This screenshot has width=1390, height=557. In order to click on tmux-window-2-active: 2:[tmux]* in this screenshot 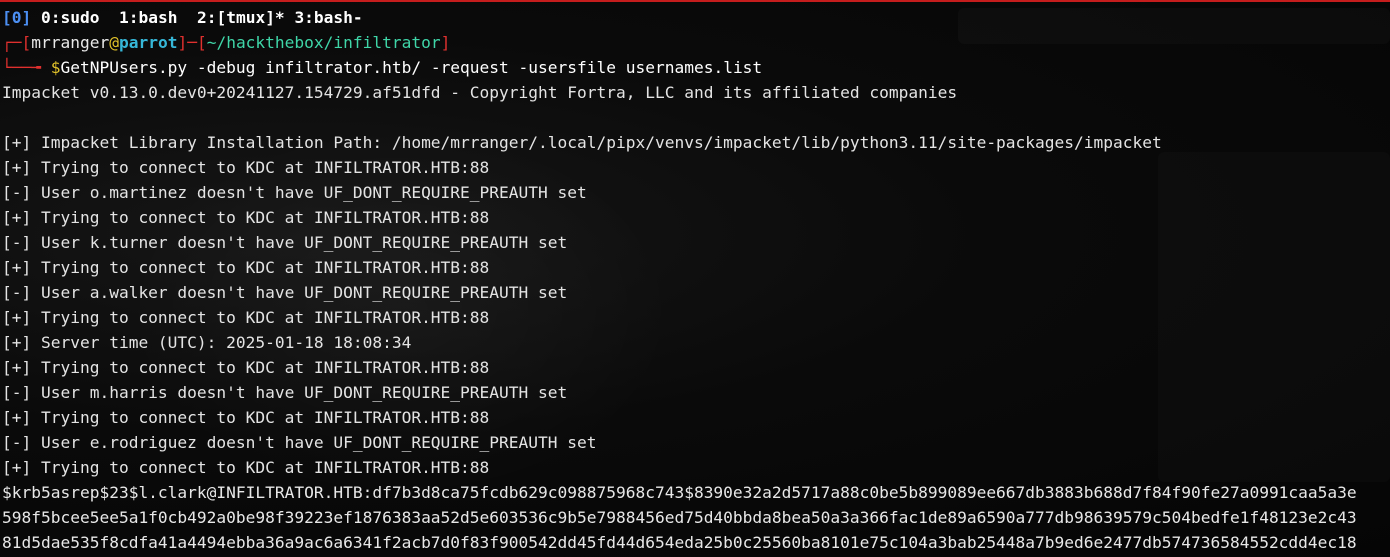, I will do `click(241, 17)`.